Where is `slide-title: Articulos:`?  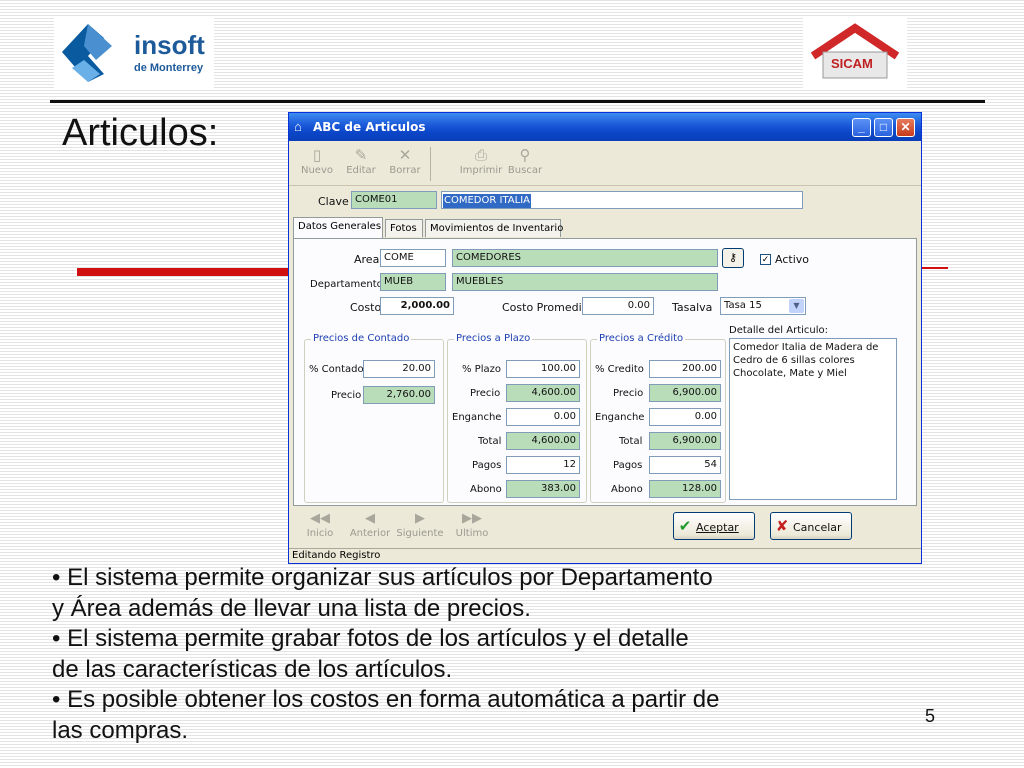 slide-title: Articulos: is located at coordinates (140, 133).